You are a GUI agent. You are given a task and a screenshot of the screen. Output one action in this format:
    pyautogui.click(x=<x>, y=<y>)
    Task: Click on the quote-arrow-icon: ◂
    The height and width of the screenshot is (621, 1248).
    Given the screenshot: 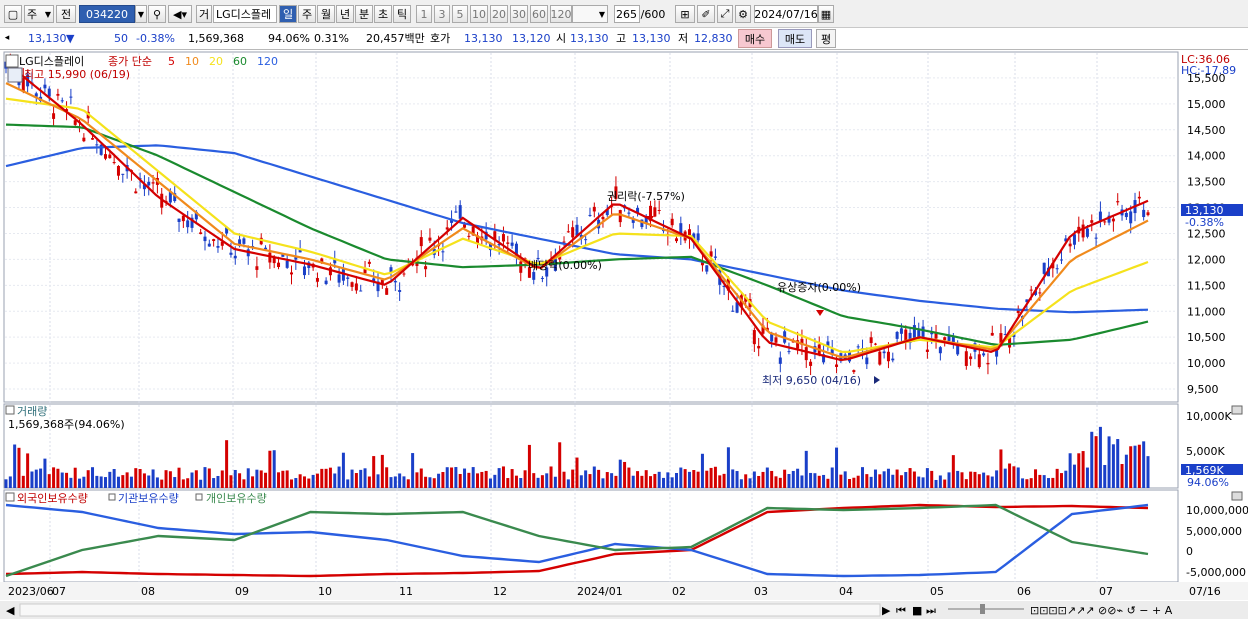 What is the action you would take?
    pyautogui.click(x=7, y=38)
    